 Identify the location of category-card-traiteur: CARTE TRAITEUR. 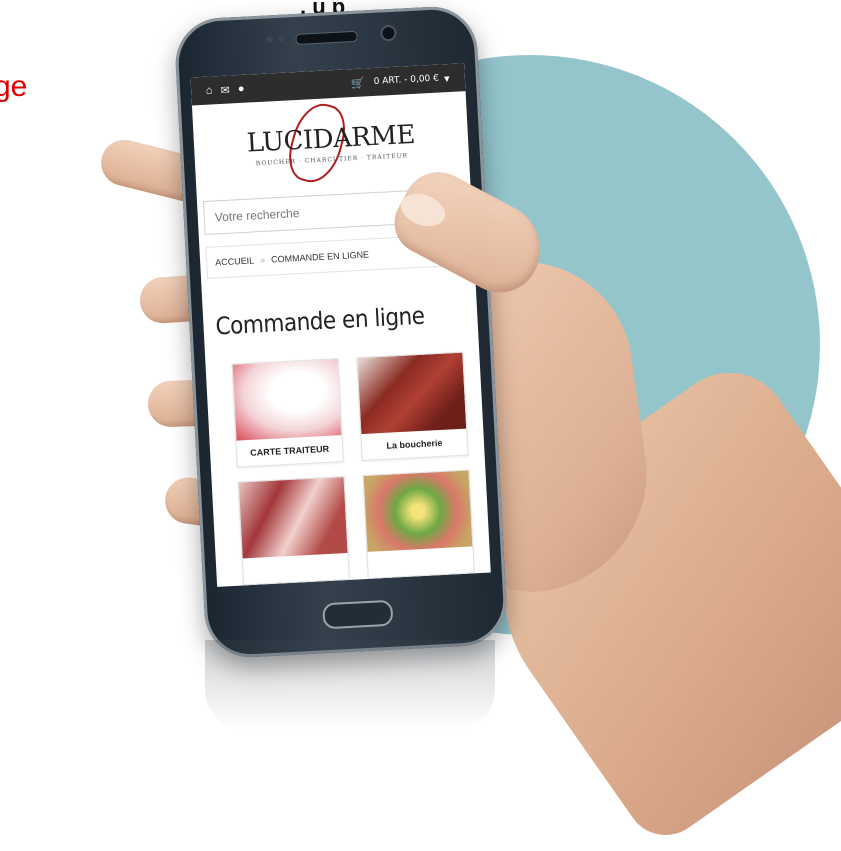
(287, 413).